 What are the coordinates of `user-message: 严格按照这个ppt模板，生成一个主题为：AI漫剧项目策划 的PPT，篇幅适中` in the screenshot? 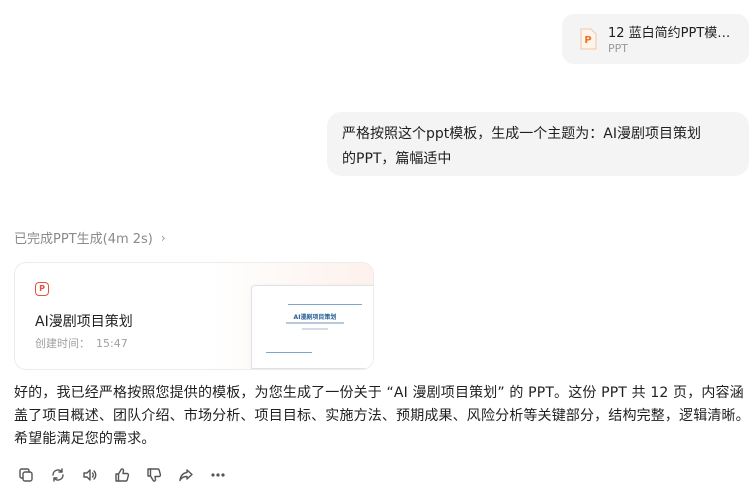 It's located at (538, 144).